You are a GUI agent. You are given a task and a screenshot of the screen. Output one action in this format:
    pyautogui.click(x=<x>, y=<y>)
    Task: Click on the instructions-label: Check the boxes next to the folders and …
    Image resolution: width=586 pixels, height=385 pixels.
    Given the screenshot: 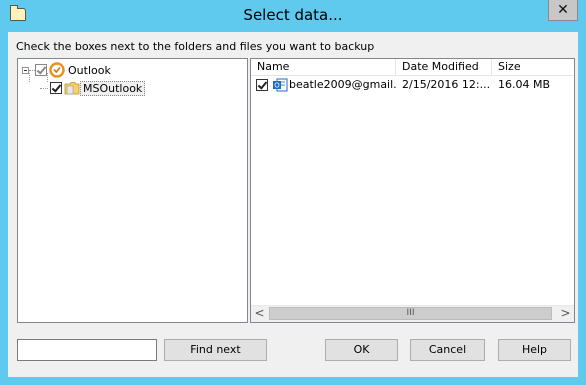 What is the action you would take?
    pyautogui.click(x=195, y=46)
    